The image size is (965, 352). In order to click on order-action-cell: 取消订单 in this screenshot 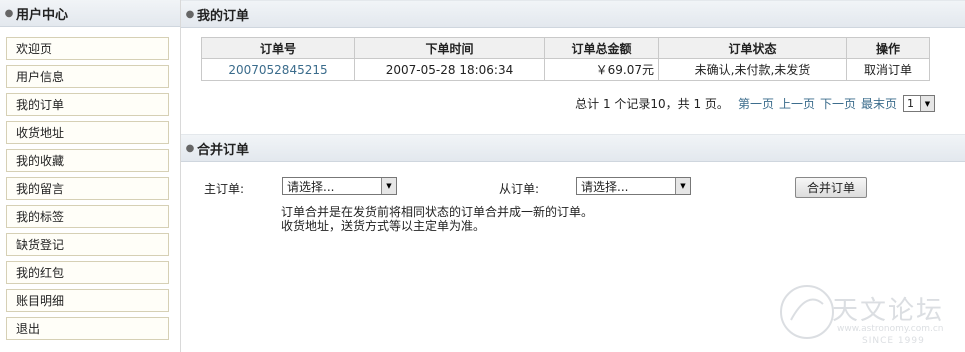, I will do `click(888, 69)`.